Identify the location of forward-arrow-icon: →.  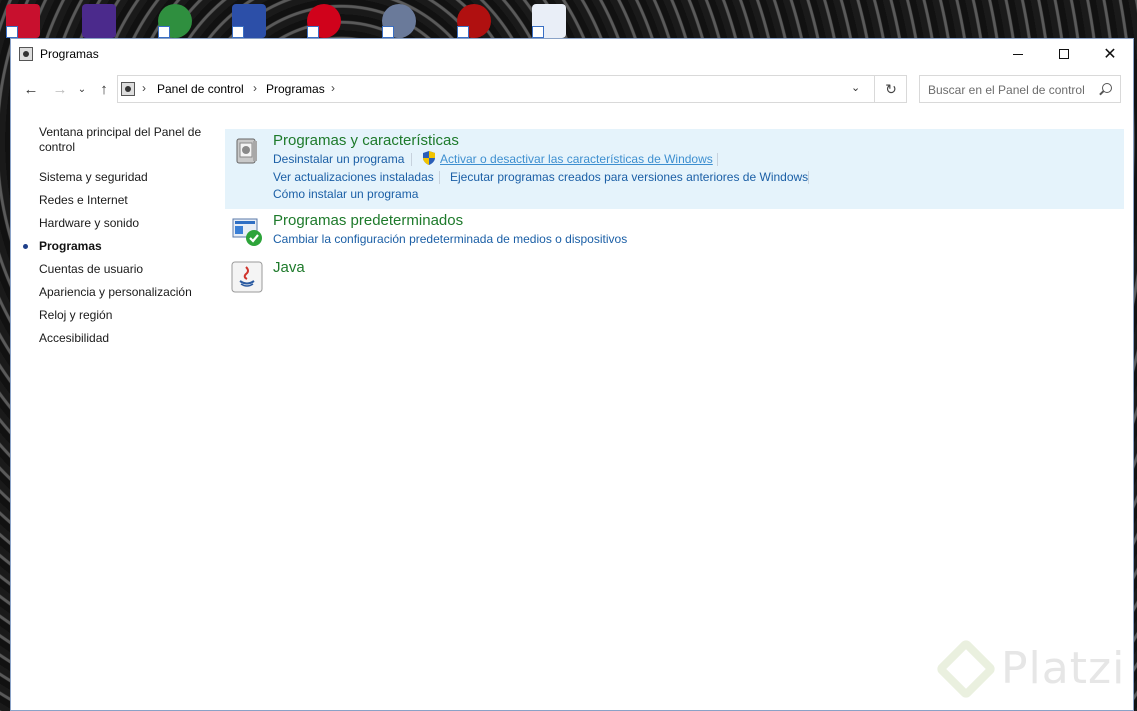
(60, 89).